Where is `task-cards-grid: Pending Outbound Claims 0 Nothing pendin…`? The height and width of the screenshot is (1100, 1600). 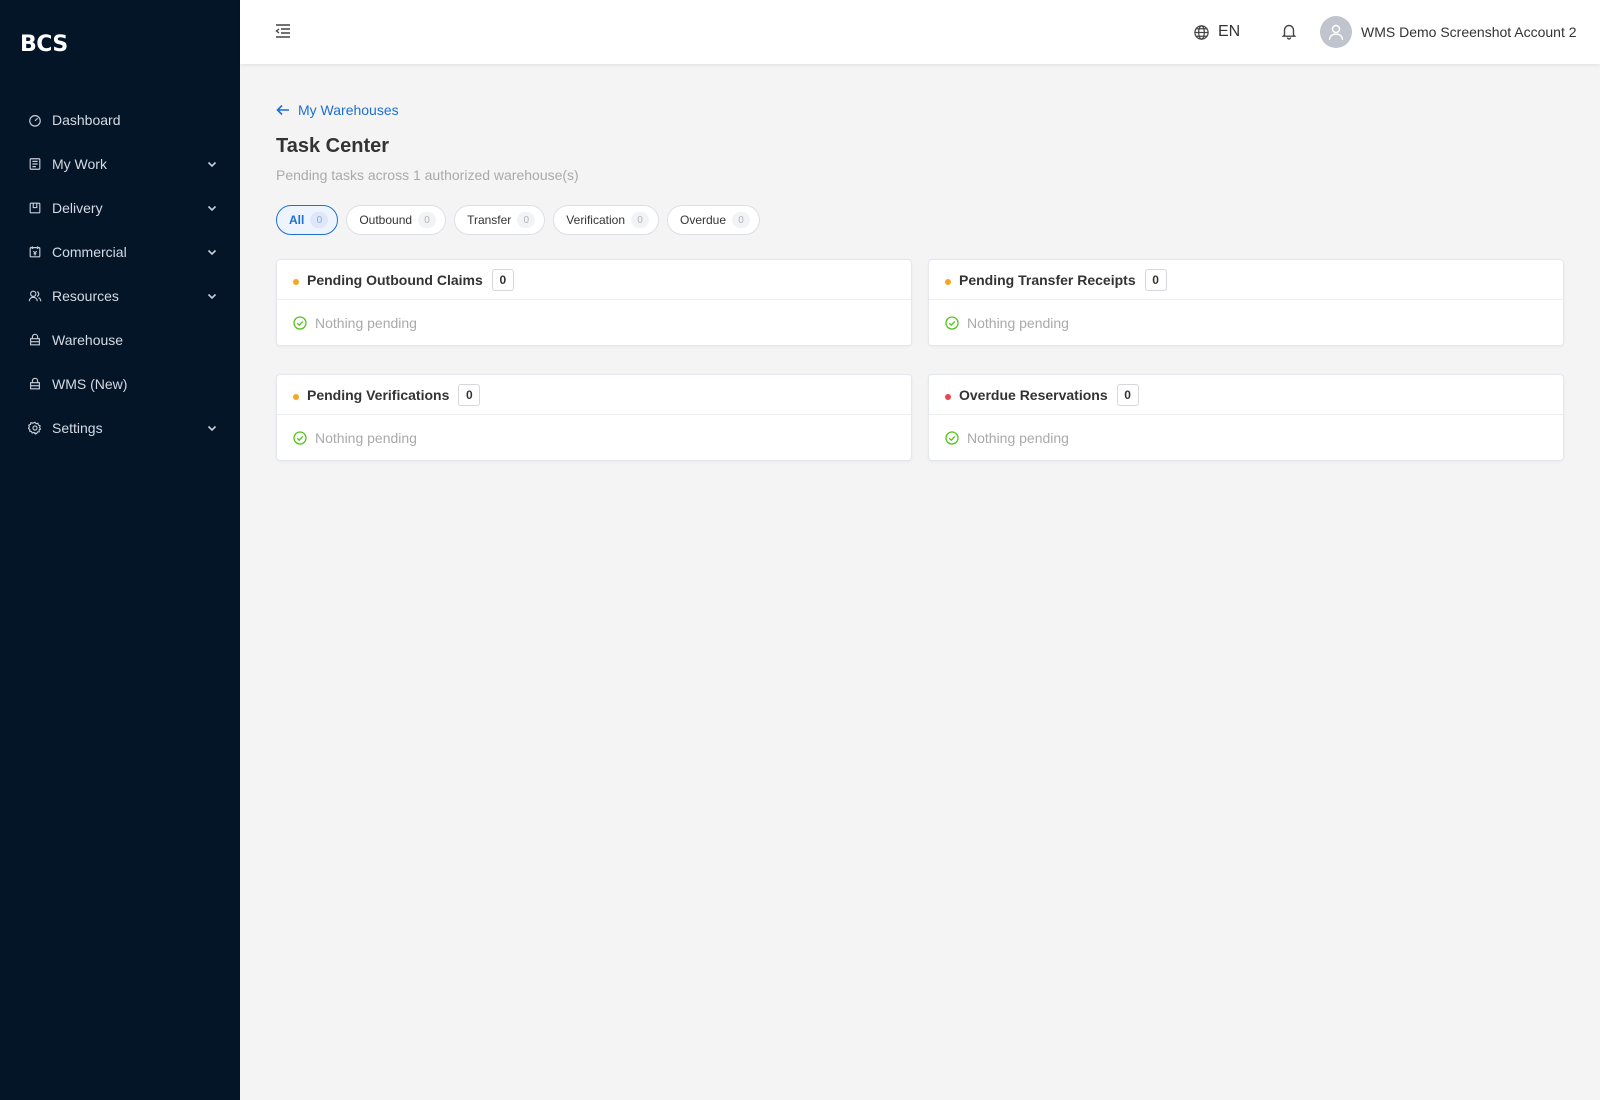
task-cards-grid: Pending Outbound Claims 0 Nothing pendin… is located at coordinates (920, 360).